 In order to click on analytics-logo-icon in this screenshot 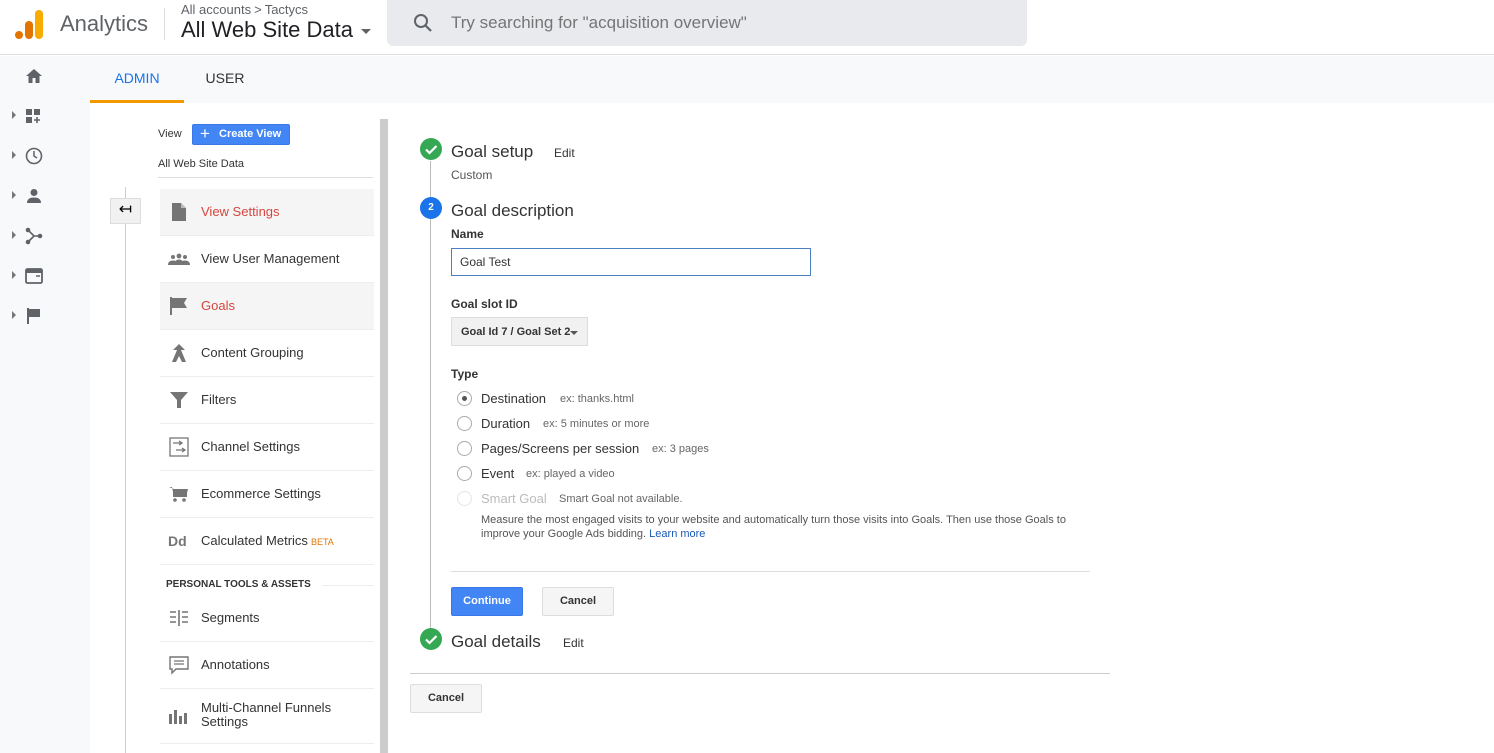, I will do `click(29, 24)`.